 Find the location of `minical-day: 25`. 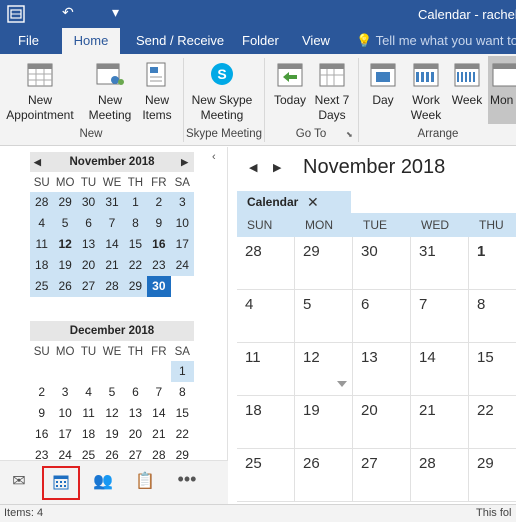

minical-day: 25 is located at coordinates (42, 286).